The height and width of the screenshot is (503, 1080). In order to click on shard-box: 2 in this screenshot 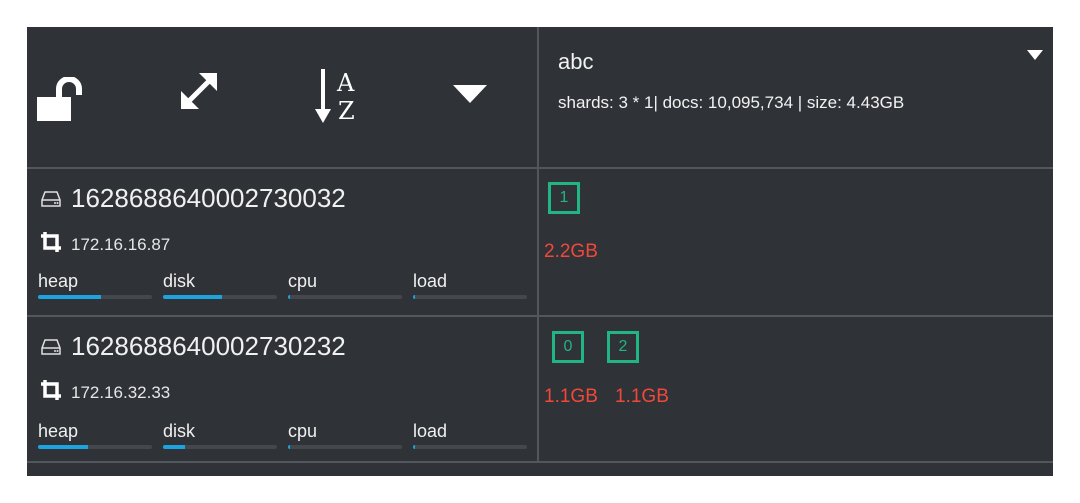, I will do `click(623, 347)`.